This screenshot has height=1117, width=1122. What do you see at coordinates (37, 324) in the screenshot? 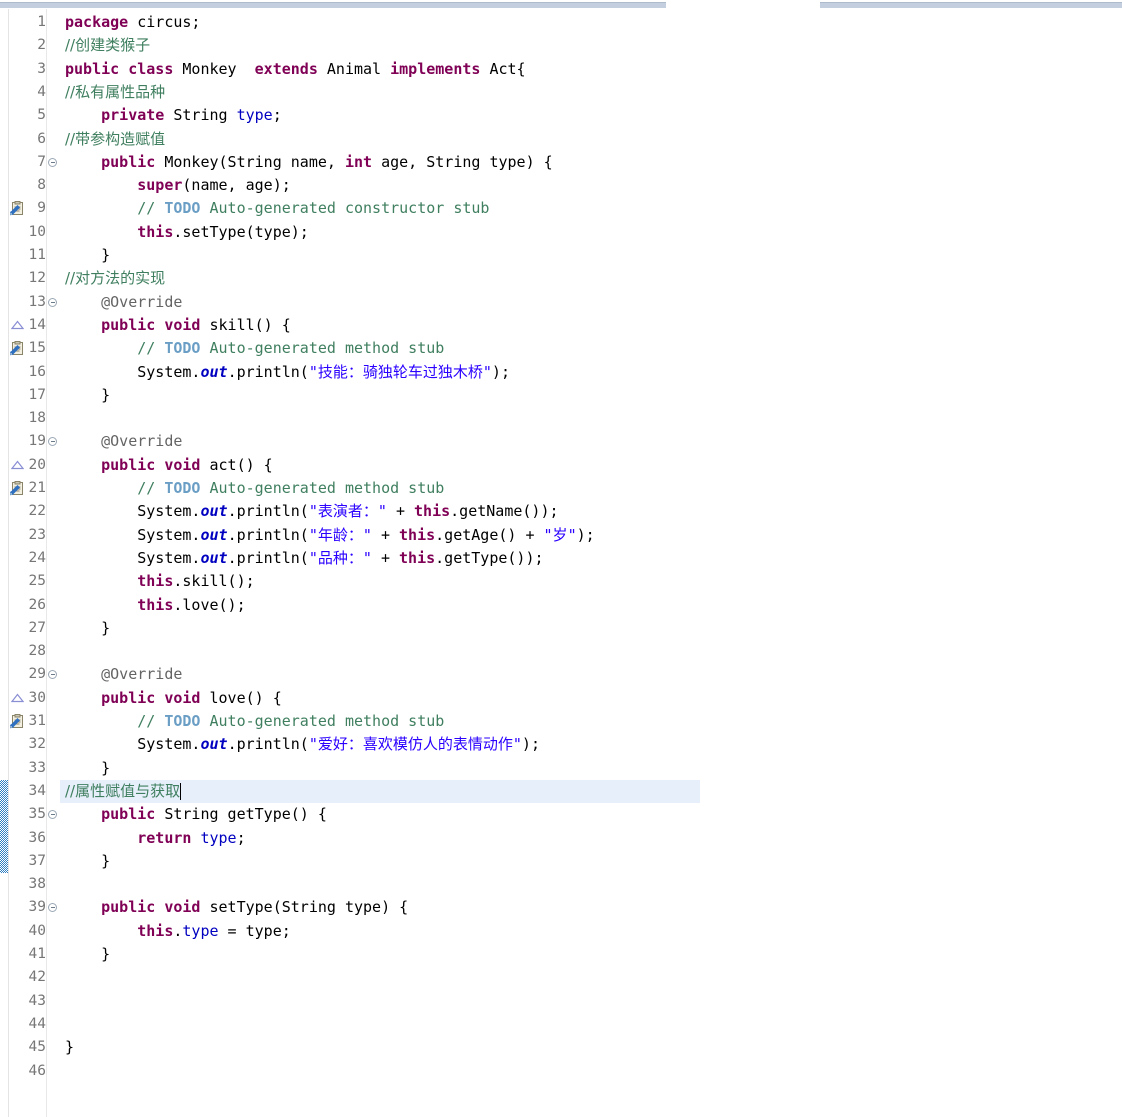
I see `line-number: 14` at bounding box center [37, 324].